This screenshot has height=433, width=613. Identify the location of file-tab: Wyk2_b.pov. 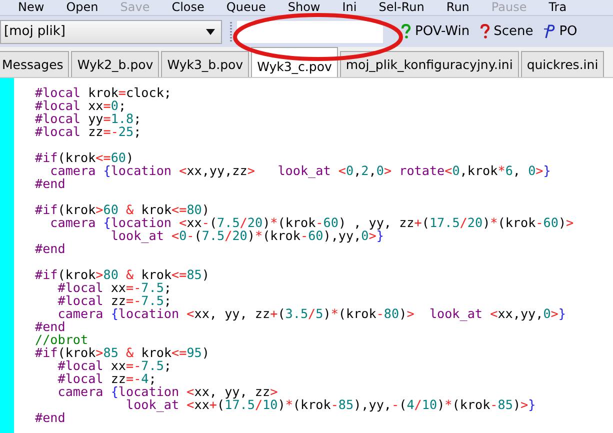
(115, 64).